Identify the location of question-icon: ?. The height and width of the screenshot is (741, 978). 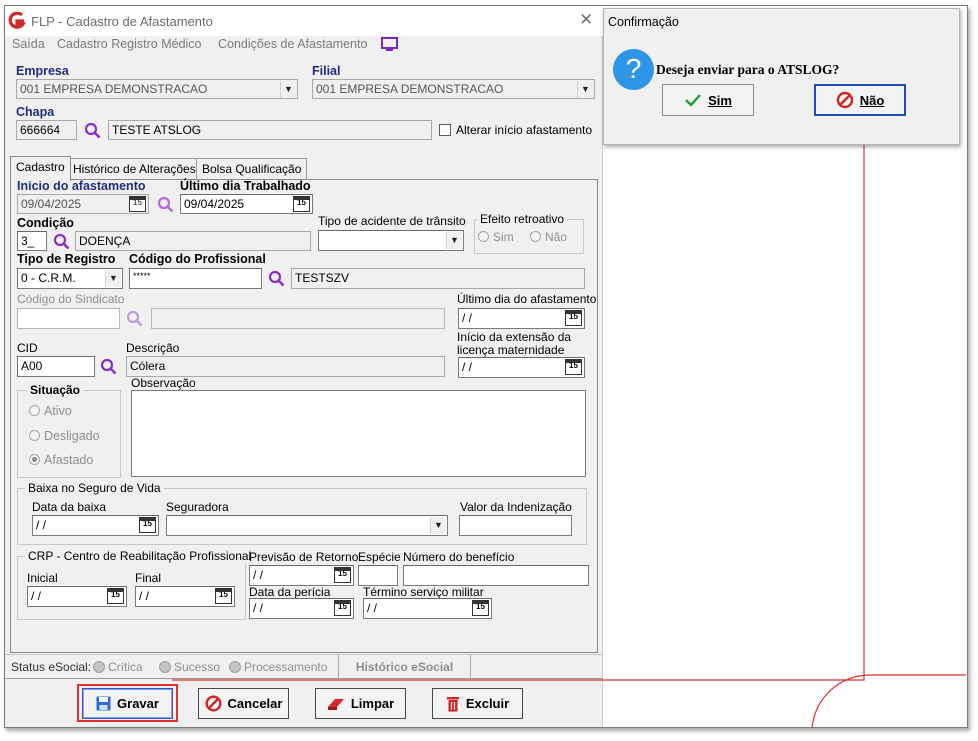
(633, 69).